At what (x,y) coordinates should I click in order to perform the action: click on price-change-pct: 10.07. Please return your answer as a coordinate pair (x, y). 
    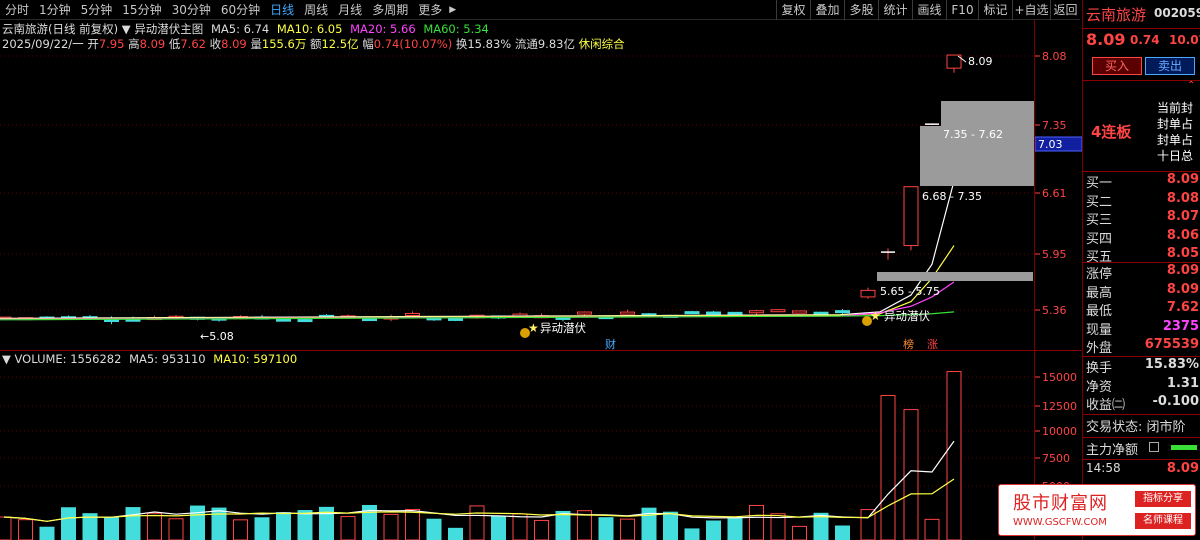
    Looking at the image, I should click on (1184, 40).